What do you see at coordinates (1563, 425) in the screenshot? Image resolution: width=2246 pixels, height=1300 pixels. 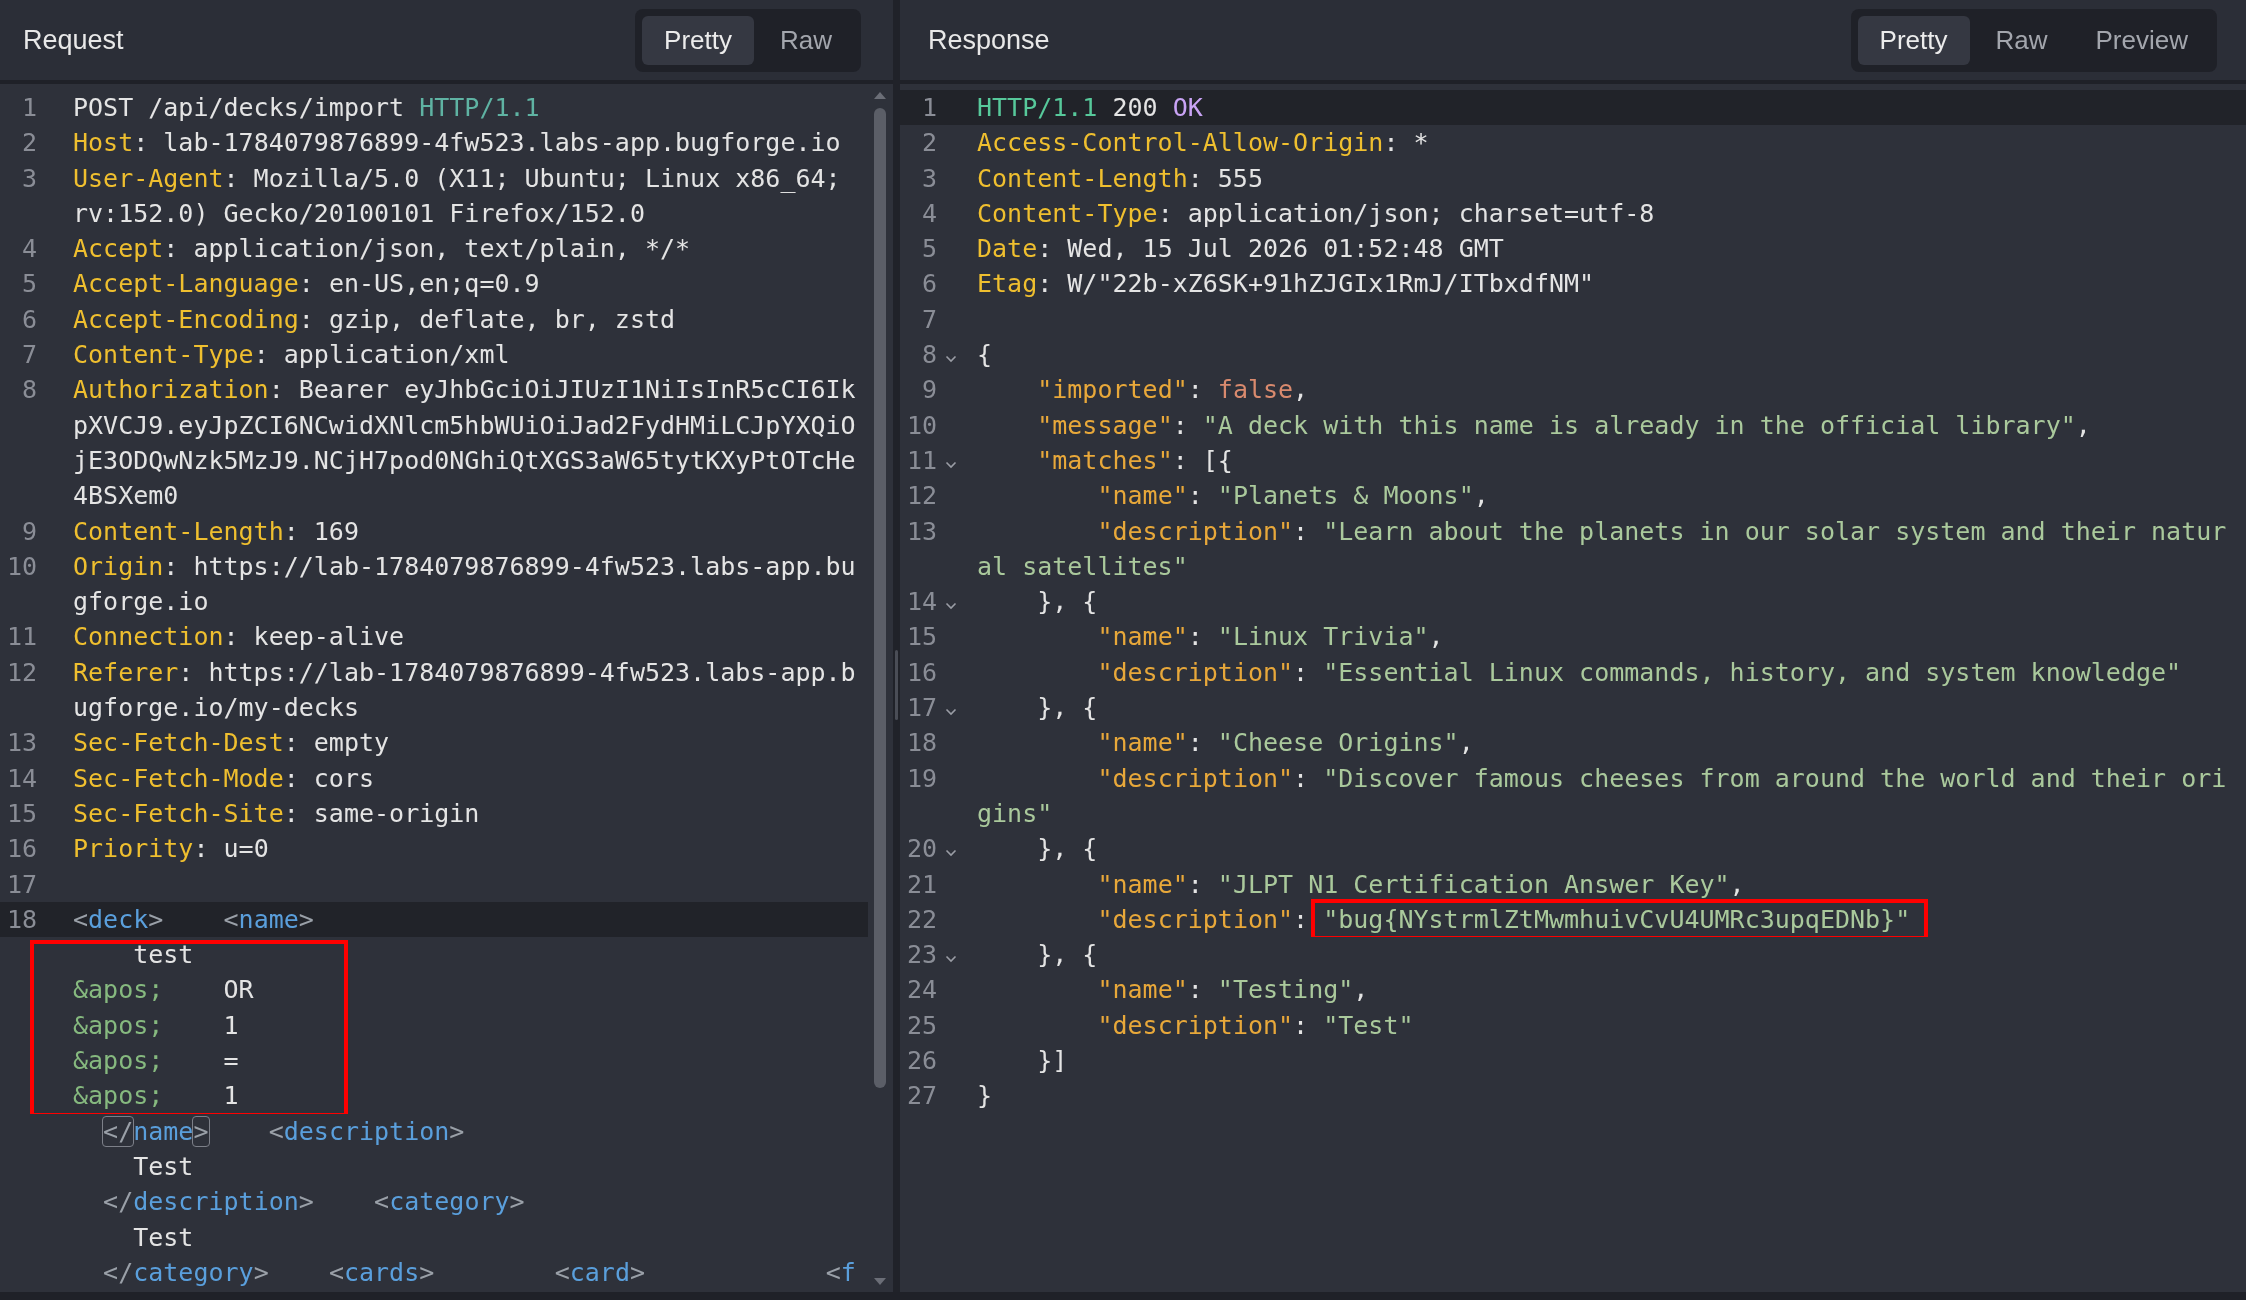 I see `code-line: "message": "A deck with this name is already in the official library",` at bounding box center [1563, 425].